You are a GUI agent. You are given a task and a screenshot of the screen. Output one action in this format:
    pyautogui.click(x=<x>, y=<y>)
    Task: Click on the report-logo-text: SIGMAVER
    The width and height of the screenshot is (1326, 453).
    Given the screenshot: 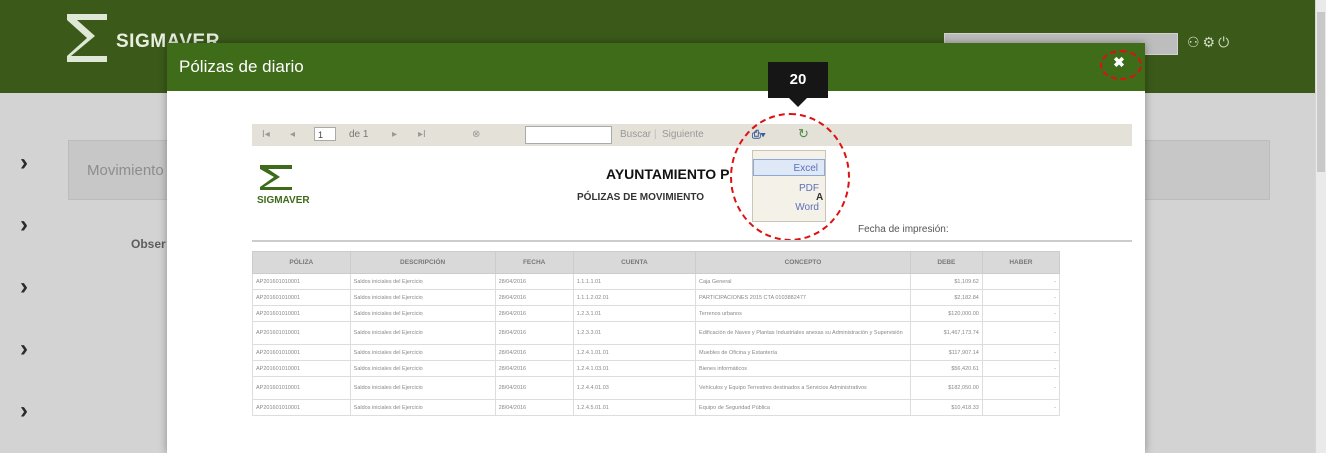 What is the action you would take?
    pyautogui.click(x=283, y=200)
    